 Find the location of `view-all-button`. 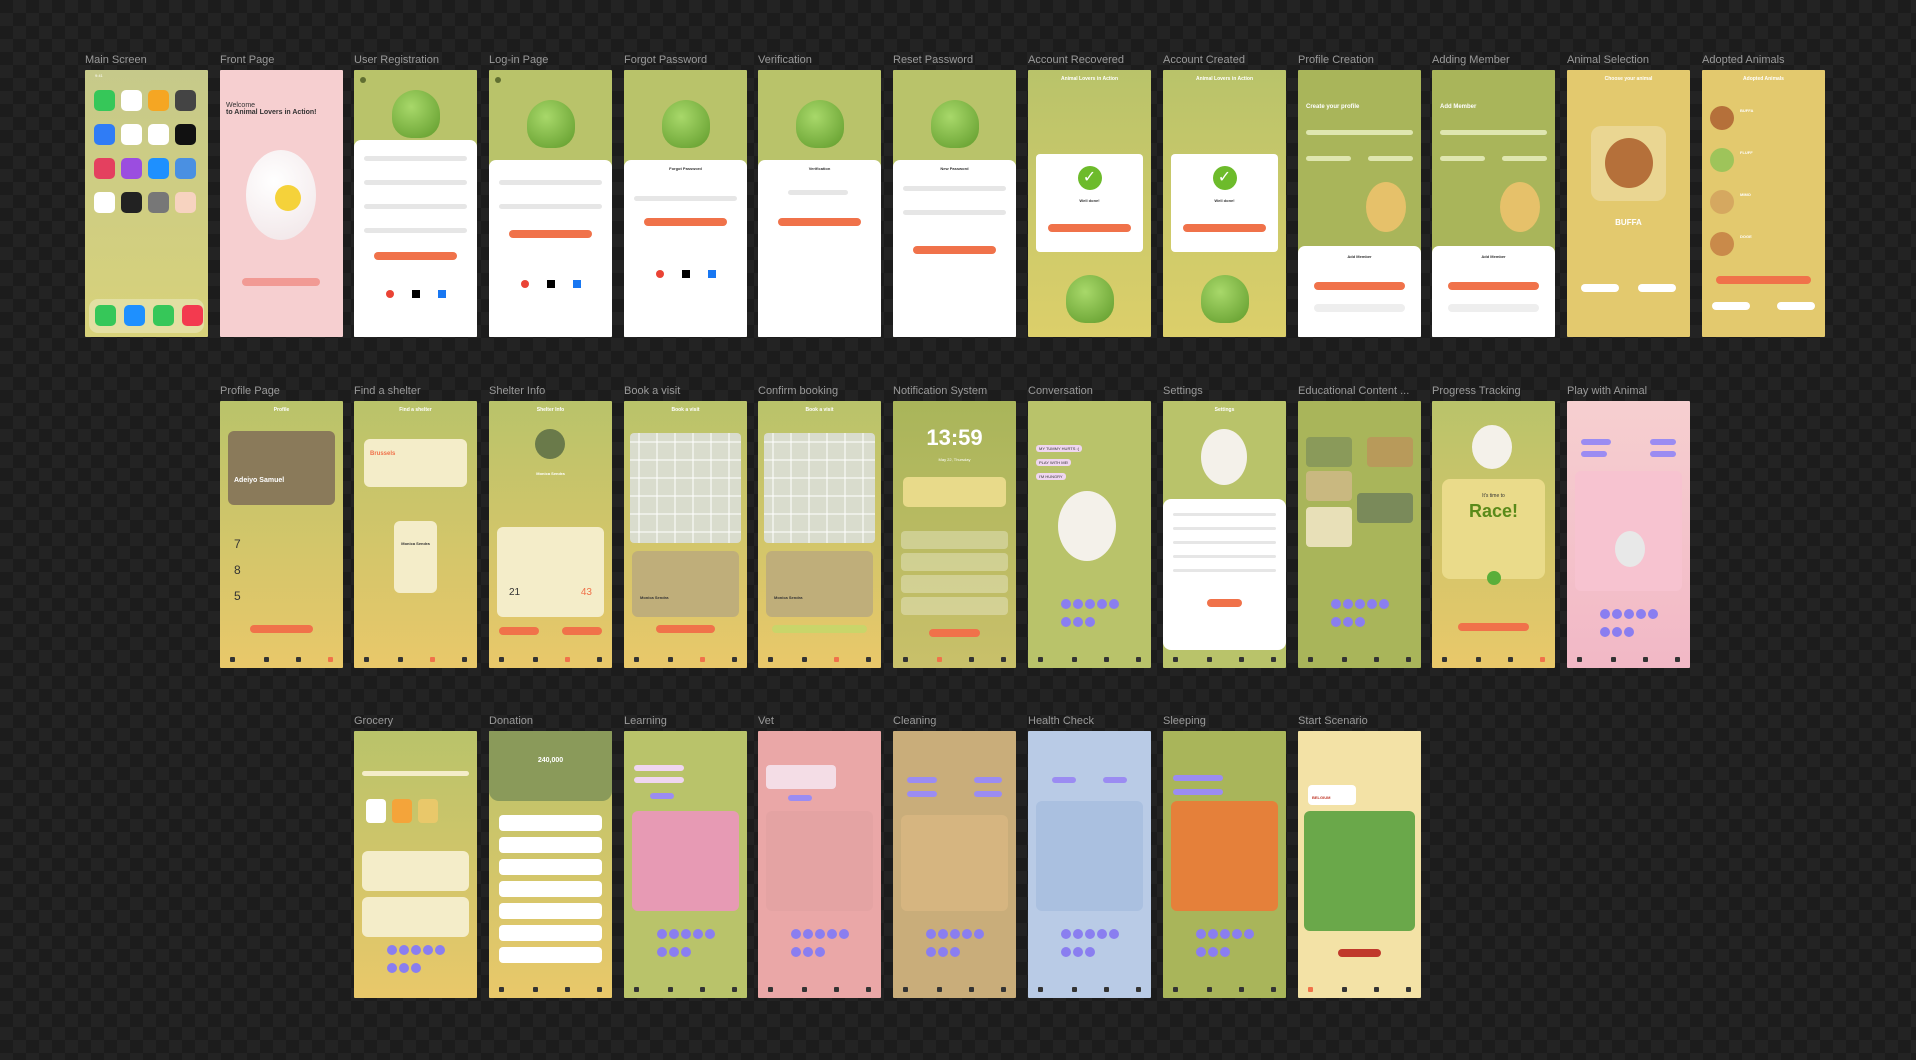

view-all-button is located at coordinates (954, 633).